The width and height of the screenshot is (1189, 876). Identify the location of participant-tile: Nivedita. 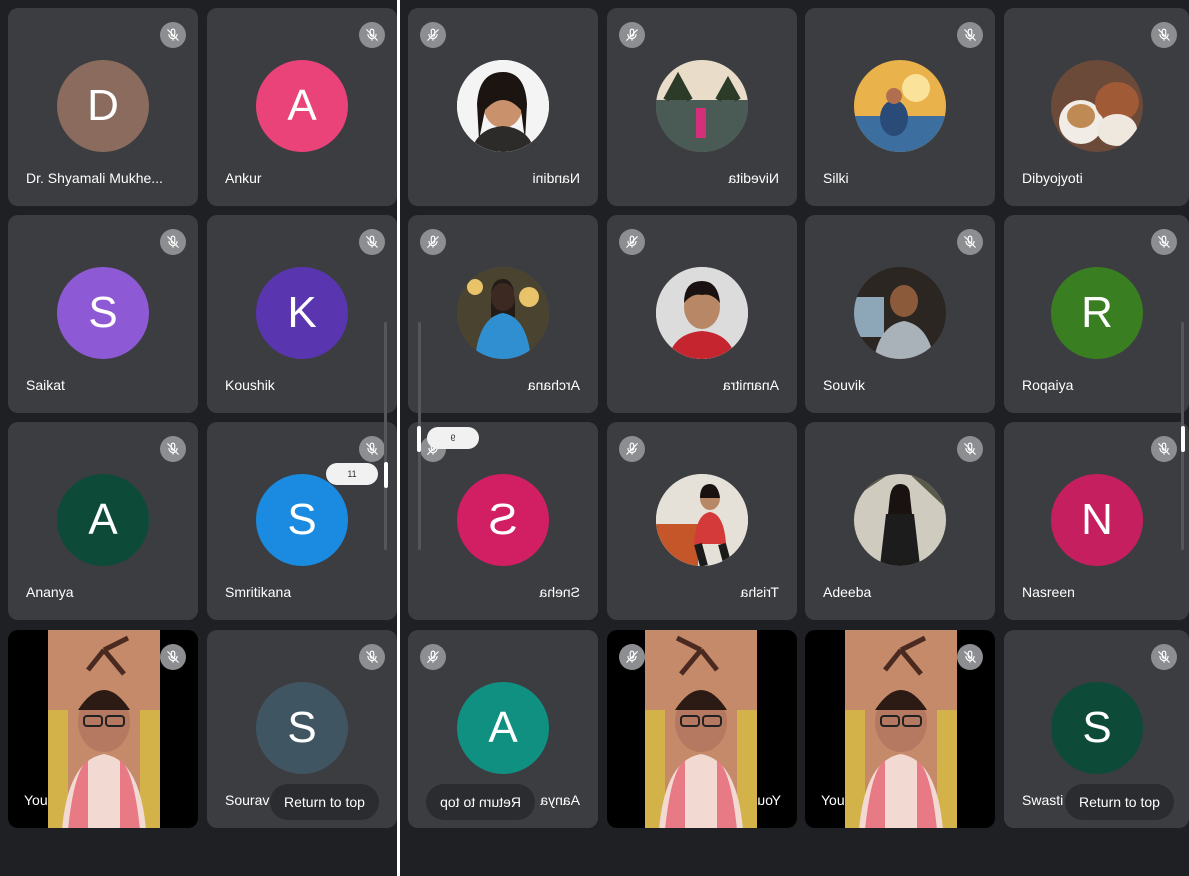
(702, 107).